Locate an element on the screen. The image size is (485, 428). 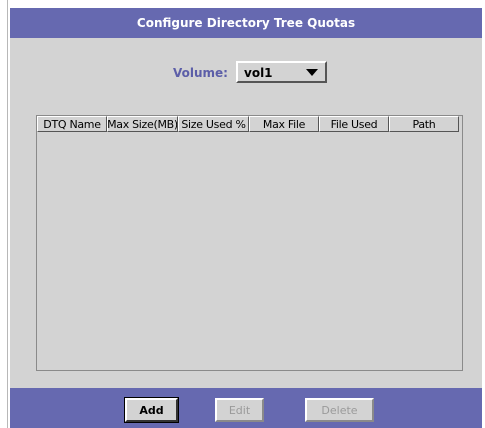
button-bar: Add Edit Delete is located at coordinates (246, 408).